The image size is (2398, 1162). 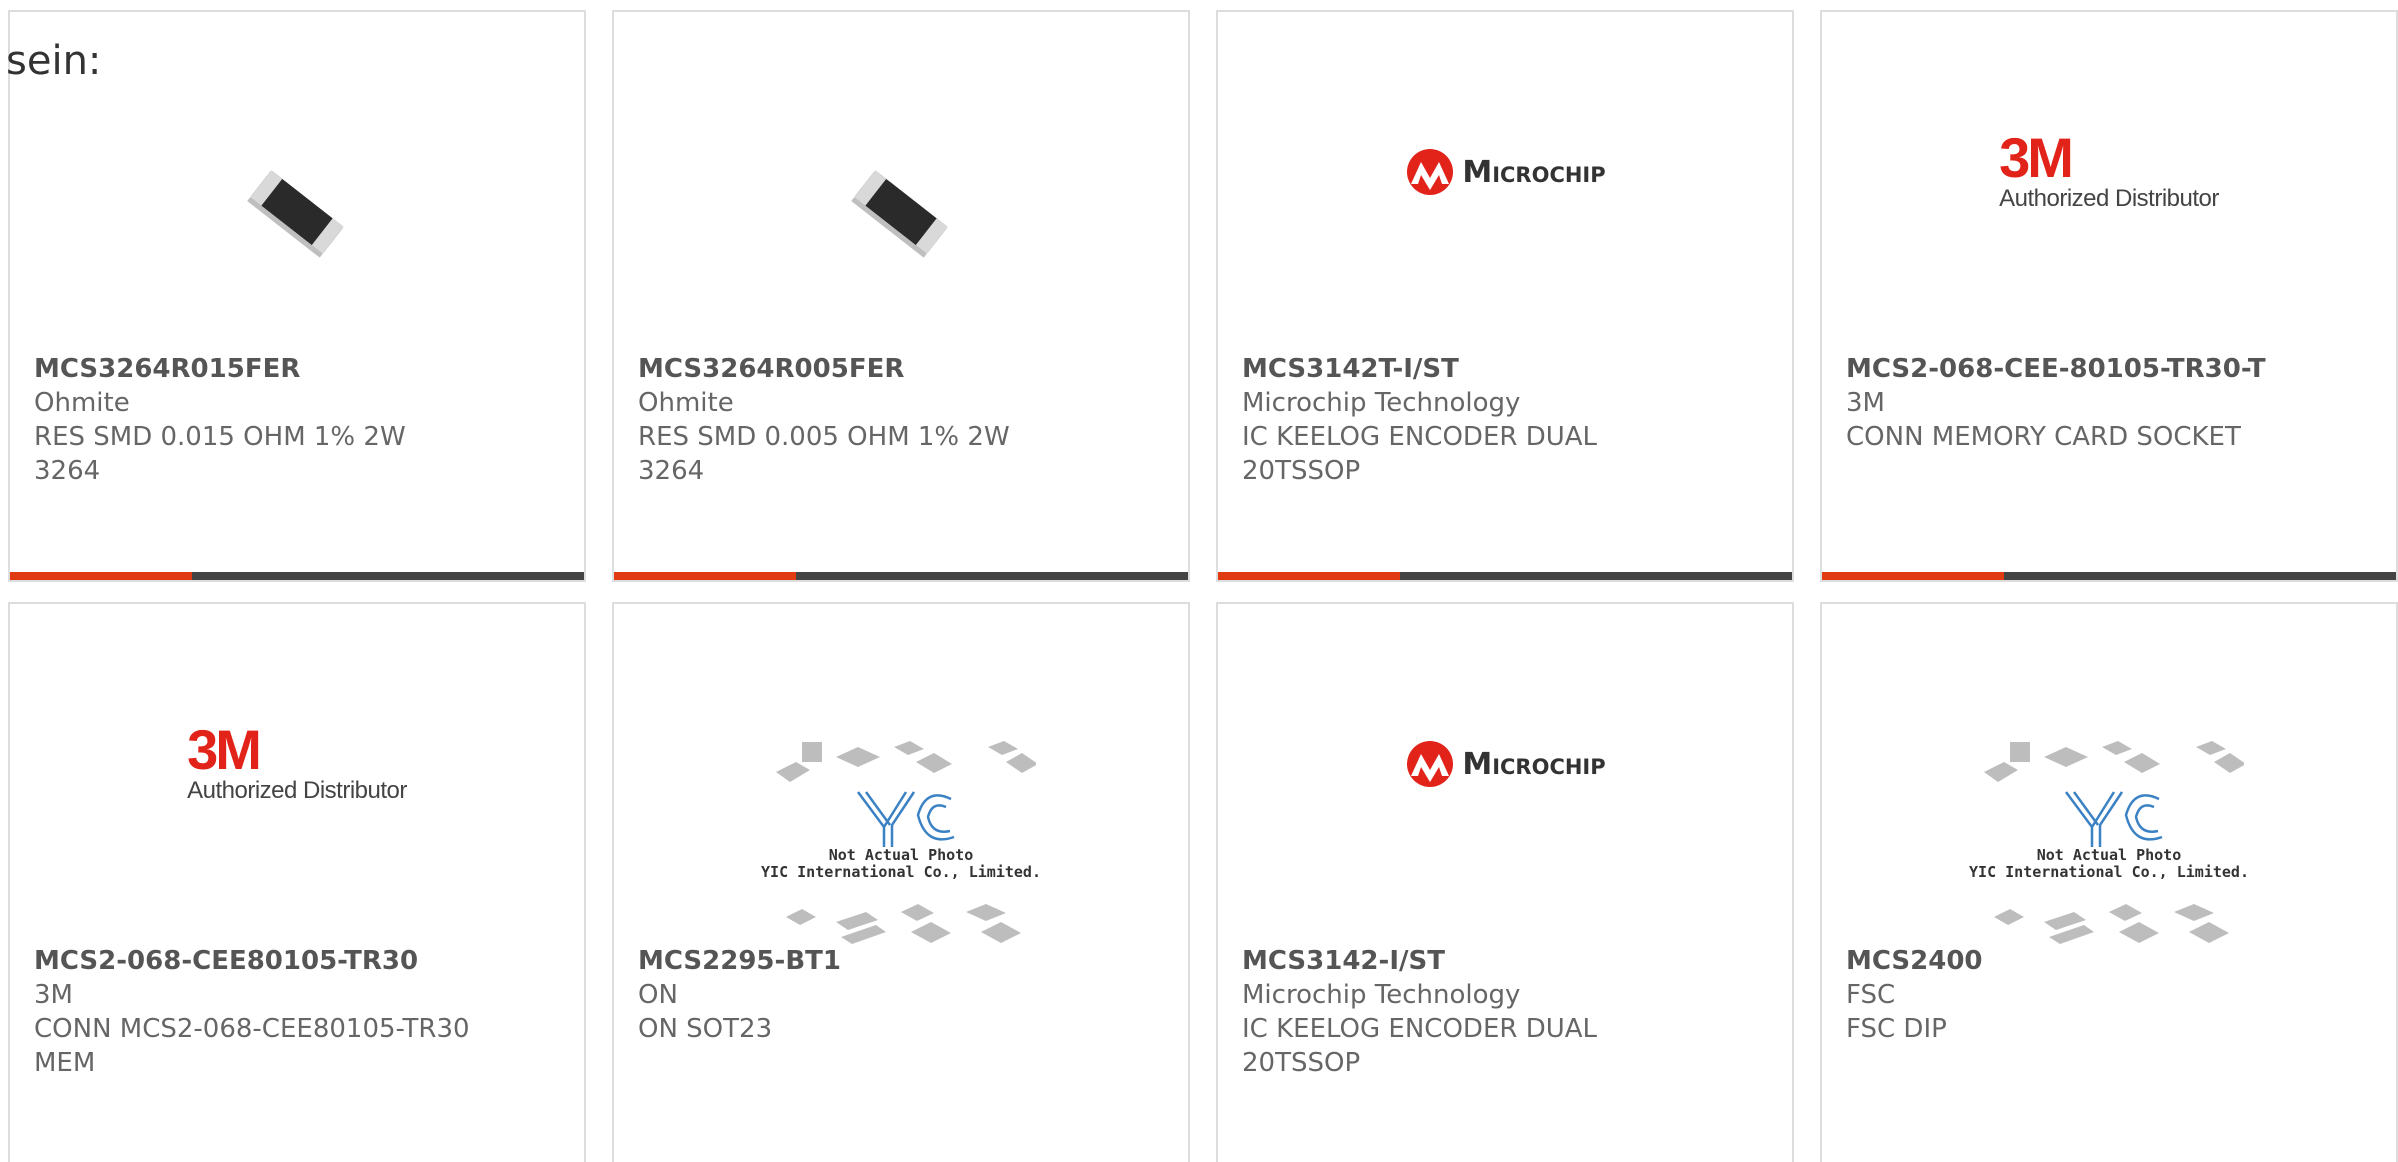 I want to click on description: CONN MCS2-068-CEE80105-TR30, so click(x=252, y=1029).